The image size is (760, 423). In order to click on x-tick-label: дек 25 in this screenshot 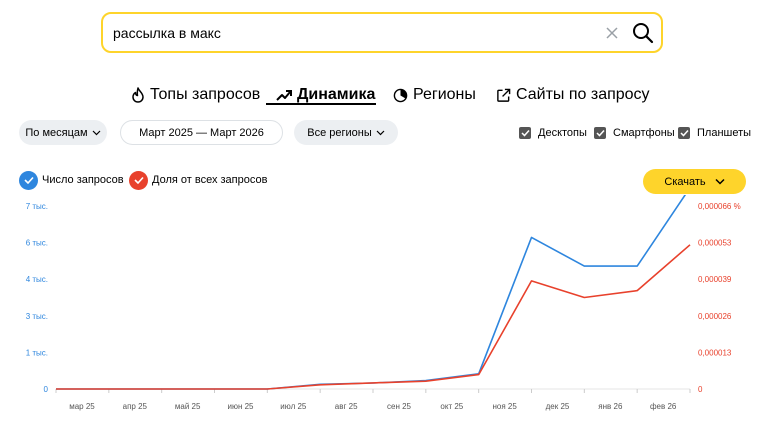, I will do `click(558, 406)`.